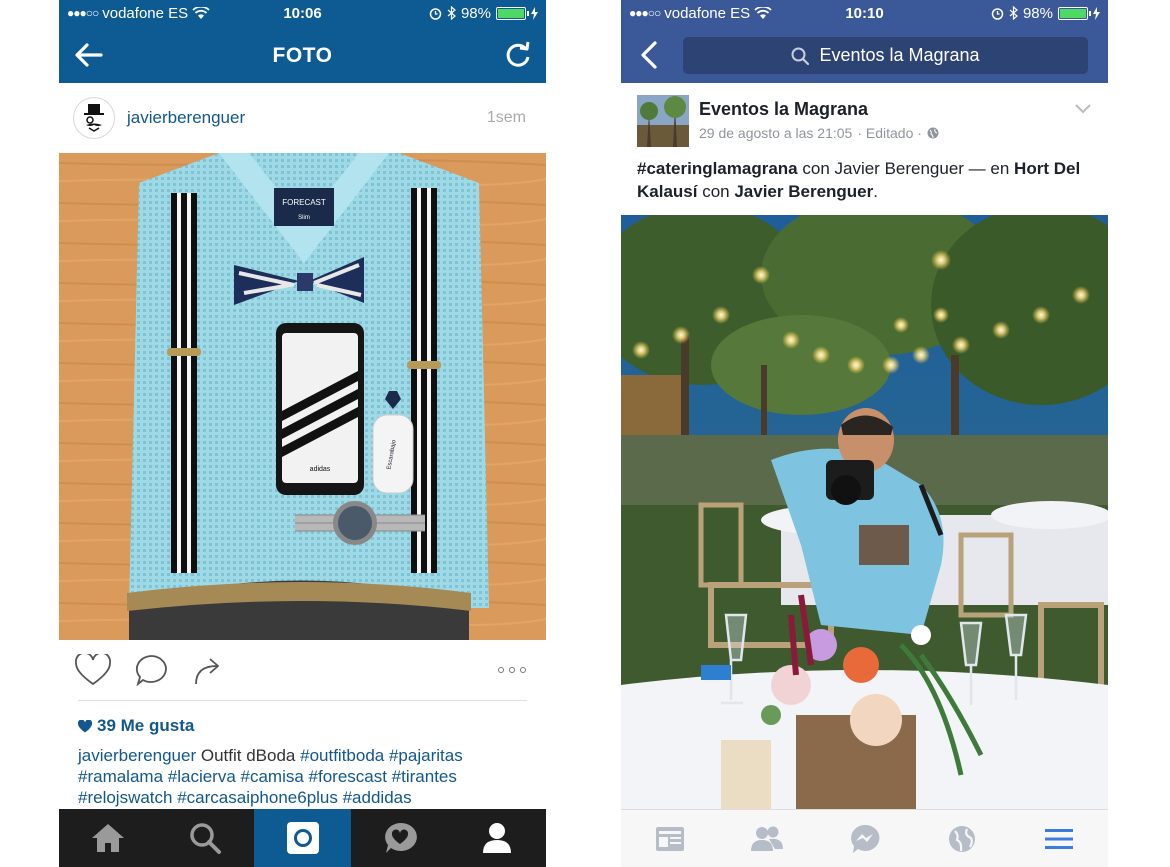 The width and height of the screenshot is (1170, 867). I want to click on post-date: 29 de agosto a las 21:05, so click(775, 133).